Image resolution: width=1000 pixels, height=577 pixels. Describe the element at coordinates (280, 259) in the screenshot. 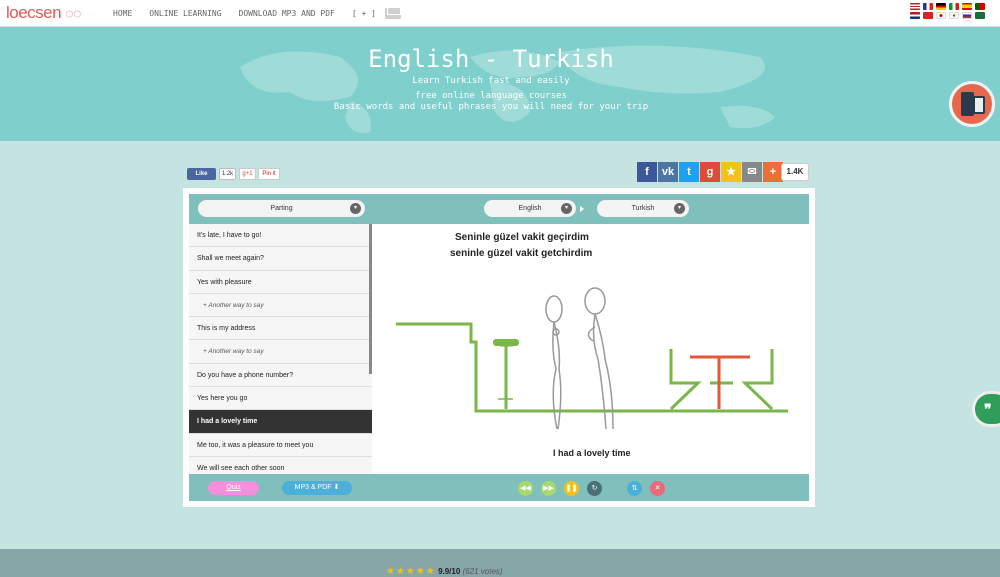

I see `phrase-list-item: Shall we meet again?` at that location.